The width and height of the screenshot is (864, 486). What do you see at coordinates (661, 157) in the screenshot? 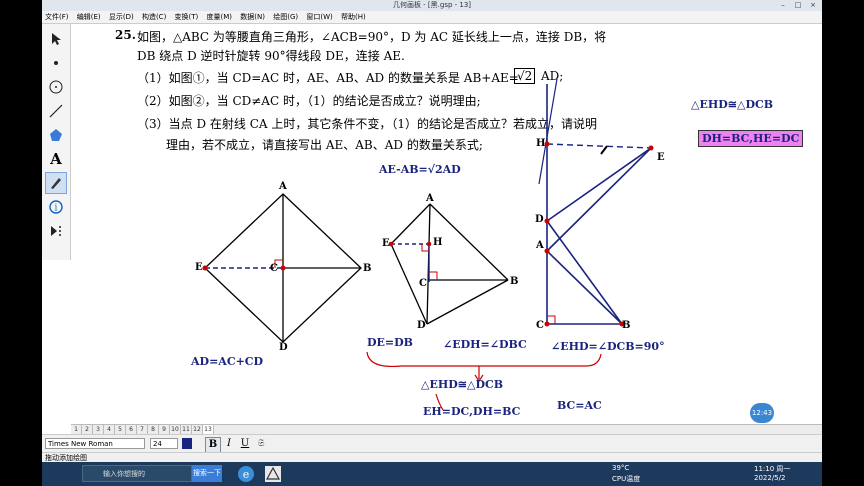
I see `figure3-label-e: E` at bounding box center [661, 157].